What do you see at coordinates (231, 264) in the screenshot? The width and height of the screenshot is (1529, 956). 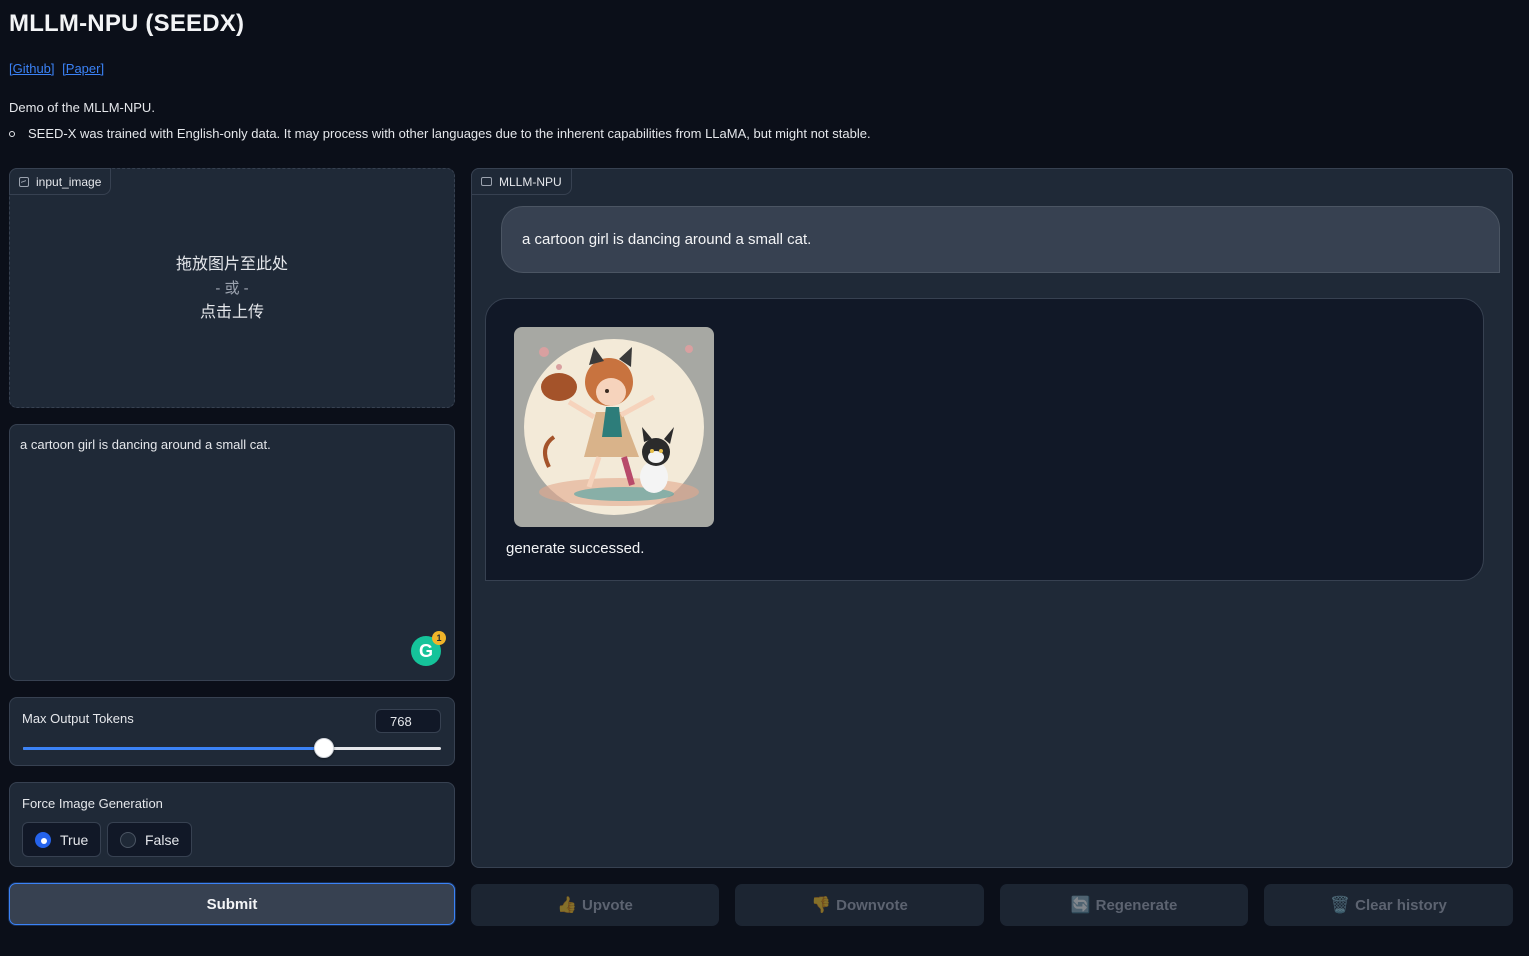 I see `drop-text: 拖放图片至此处` at bounding box center [231, 264].